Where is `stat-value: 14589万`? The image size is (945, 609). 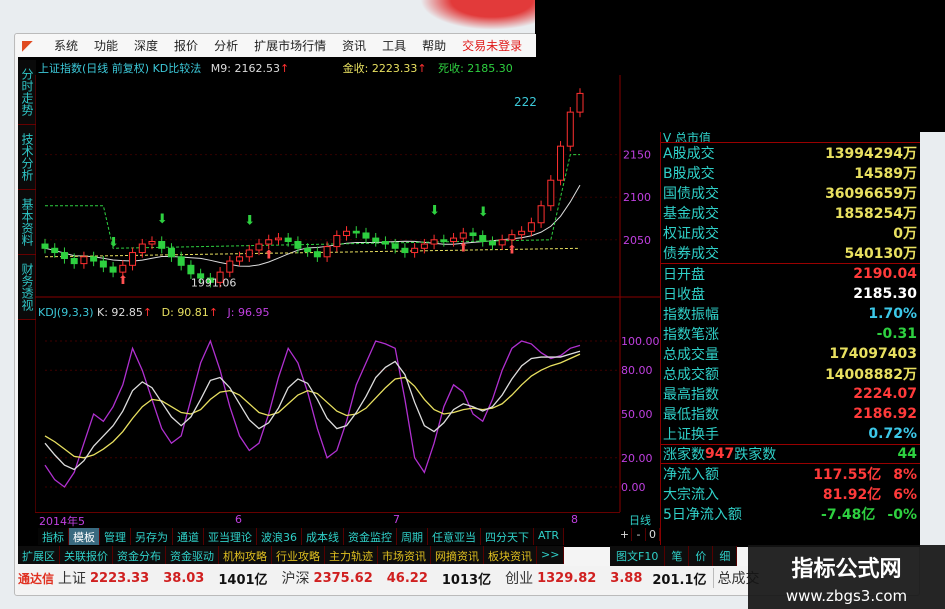 stat-value: 14589万 is located at coordinates (885, 174).